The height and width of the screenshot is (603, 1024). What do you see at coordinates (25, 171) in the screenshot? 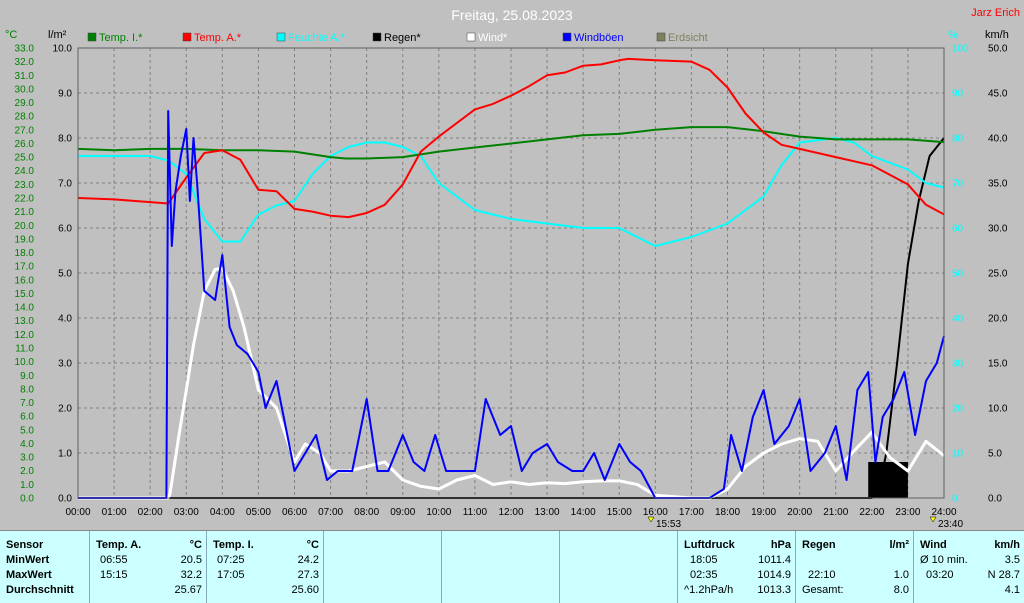
I see `temp-tick-label: 24.0` at bounding box center [25, 171].